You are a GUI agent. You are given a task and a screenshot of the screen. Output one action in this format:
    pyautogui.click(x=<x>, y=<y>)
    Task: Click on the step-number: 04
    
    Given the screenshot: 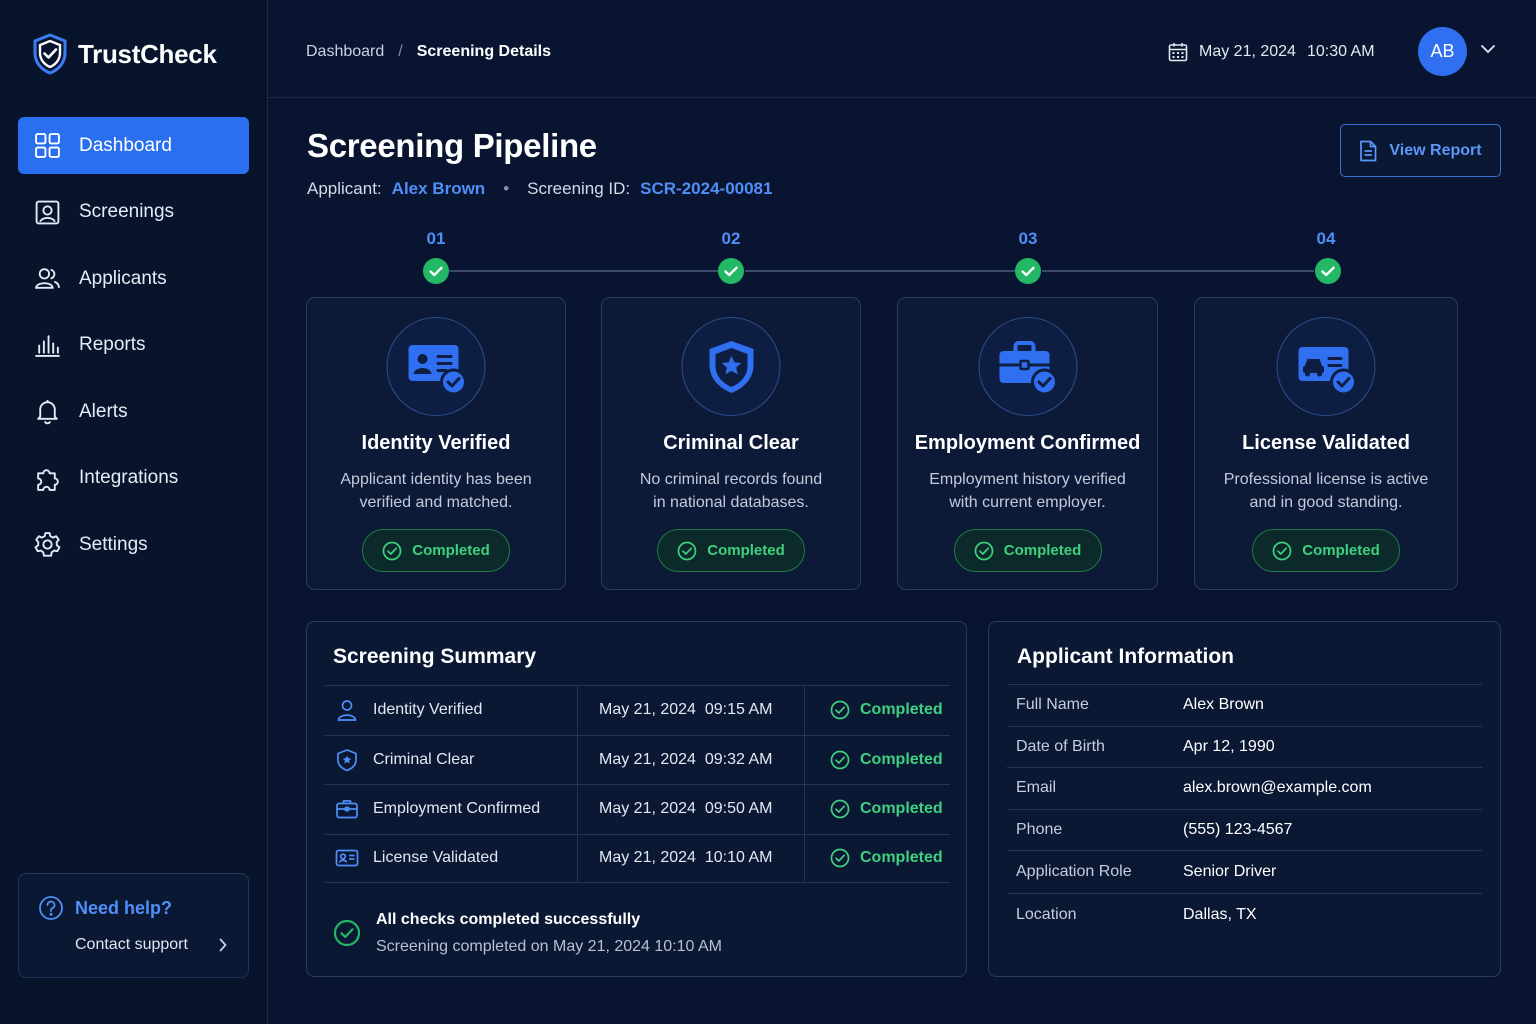 What is the action you would take?
    pyautogui.click(x=1326, y=238)
    